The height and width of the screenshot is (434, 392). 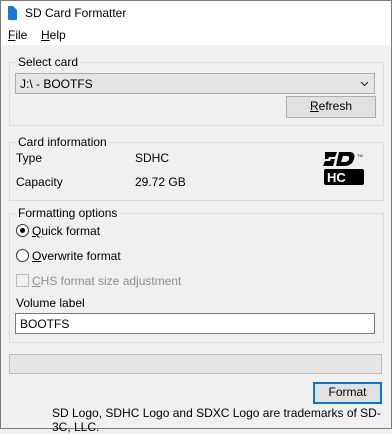 What do you see at coordinates (336, 177) in the screenshot?
I see `svg-text: HC` at bounding box center [336, 177].